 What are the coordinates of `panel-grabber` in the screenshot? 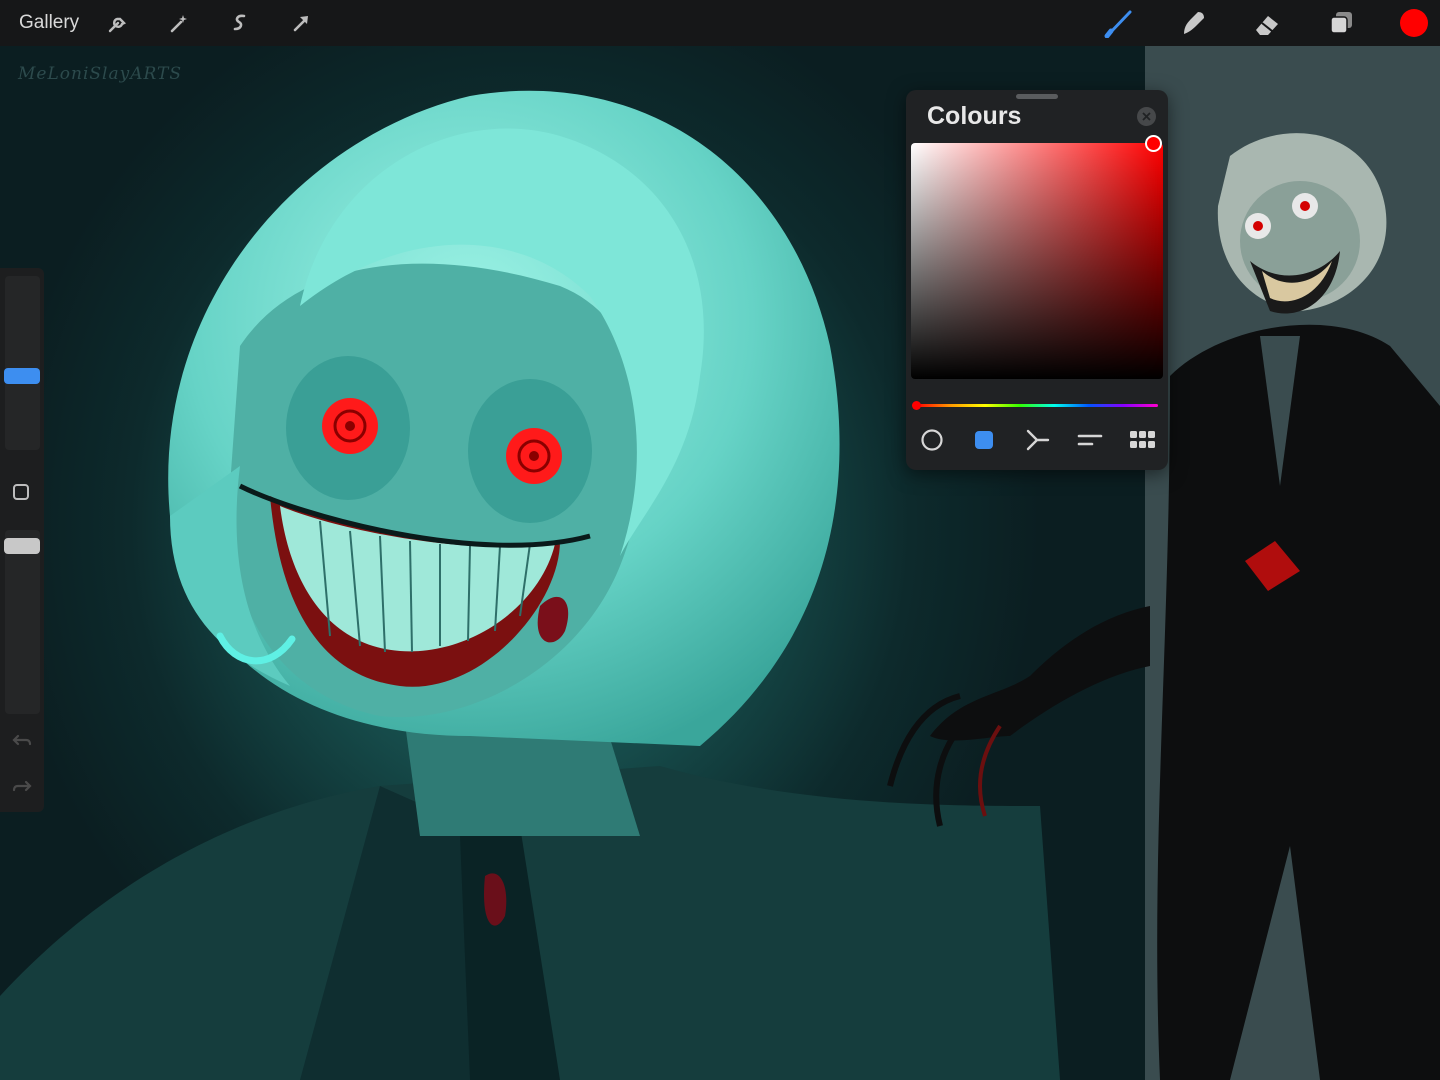 It's located at (1037, 96).